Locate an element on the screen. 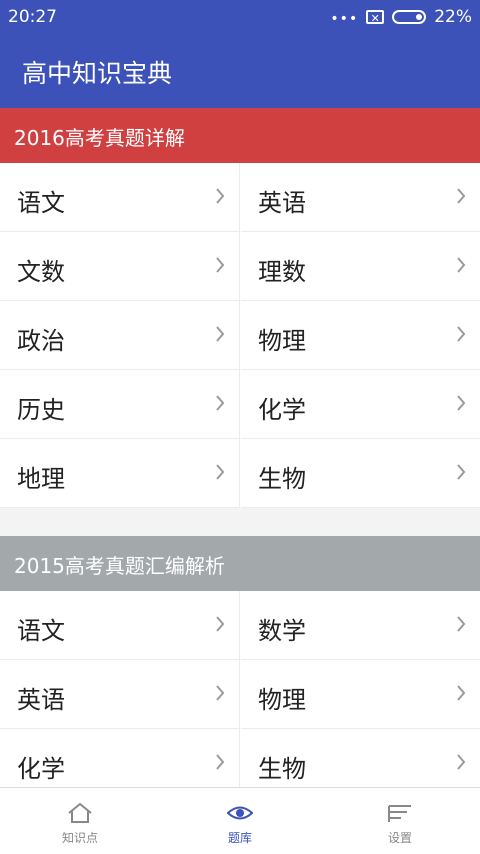 The height and width of the screenshot is (854, 480). subject-label: 数学 is located at coordinates (282, 631).